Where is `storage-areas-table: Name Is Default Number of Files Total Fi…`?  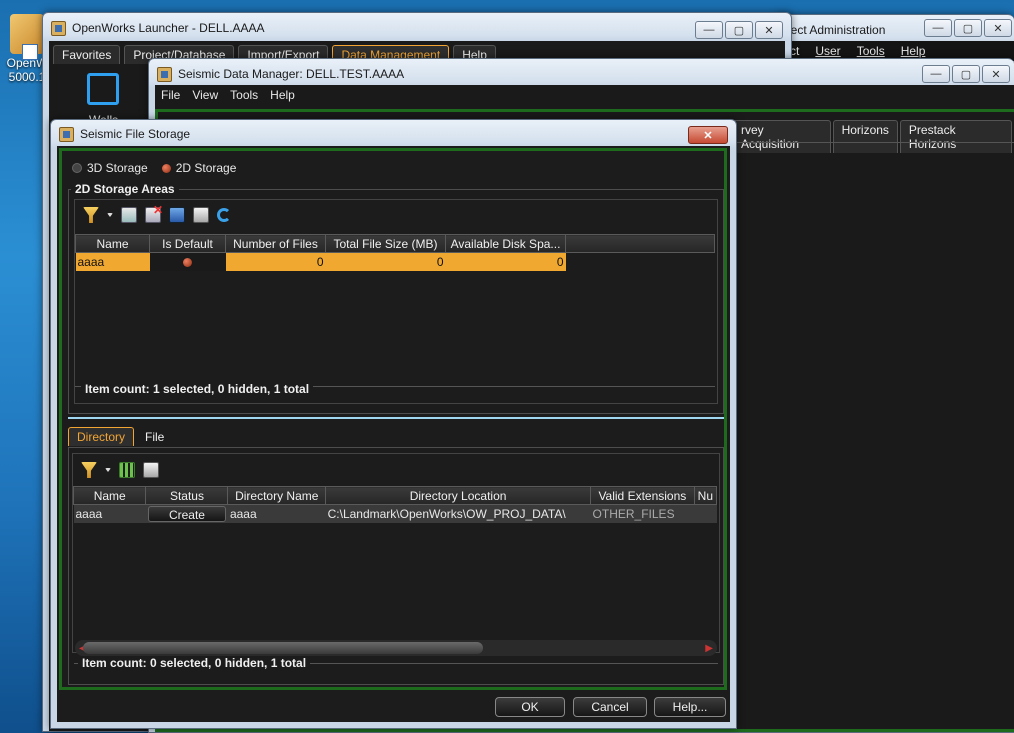 storage-areas-table: Name Is Default Number of Files Total Fi… is located at coordinates (395, 252).